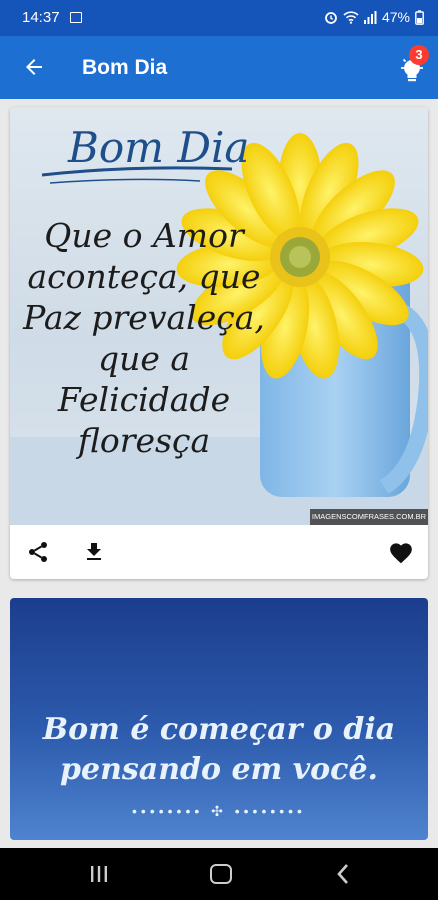 This screenshot has height=900, width=438. I want to click on image-watermark: IMAGENSCOMFRASES.COM.BR, so click(369, 516).